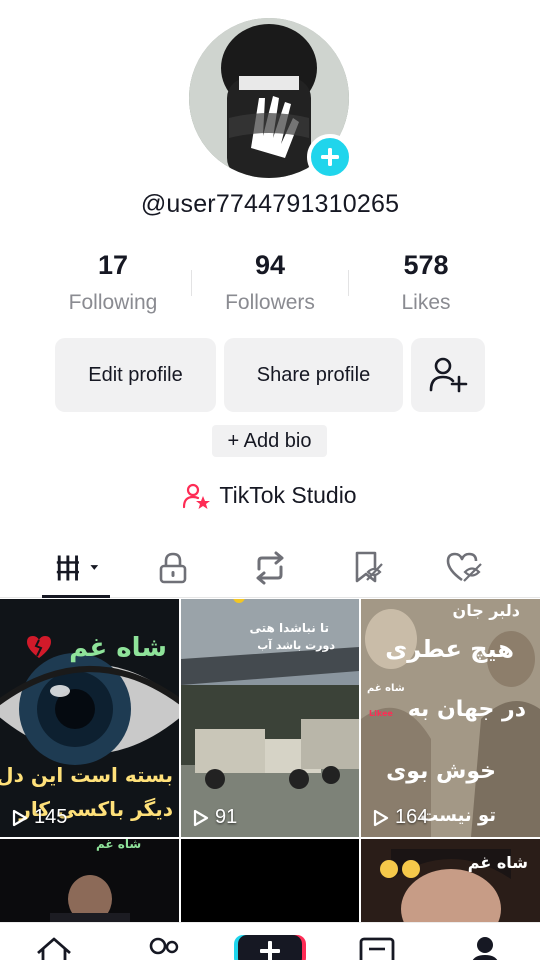 The image size is (540, 960). I want to click on tab-liked, so click(465, 568).